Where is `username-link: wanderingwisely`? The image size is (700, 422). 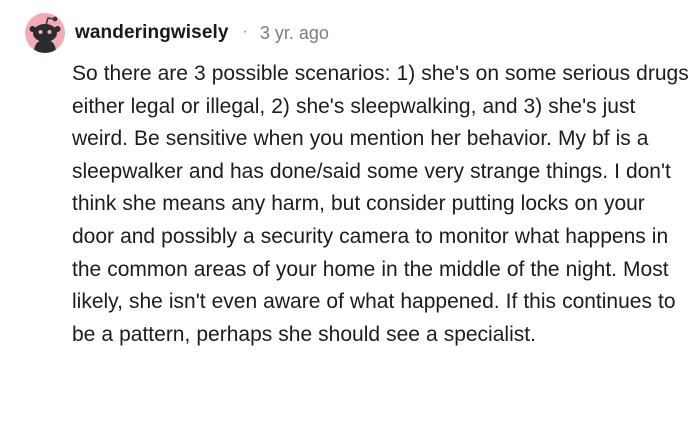 username-link: wanderingwisely is located at coordinates (152, 33).